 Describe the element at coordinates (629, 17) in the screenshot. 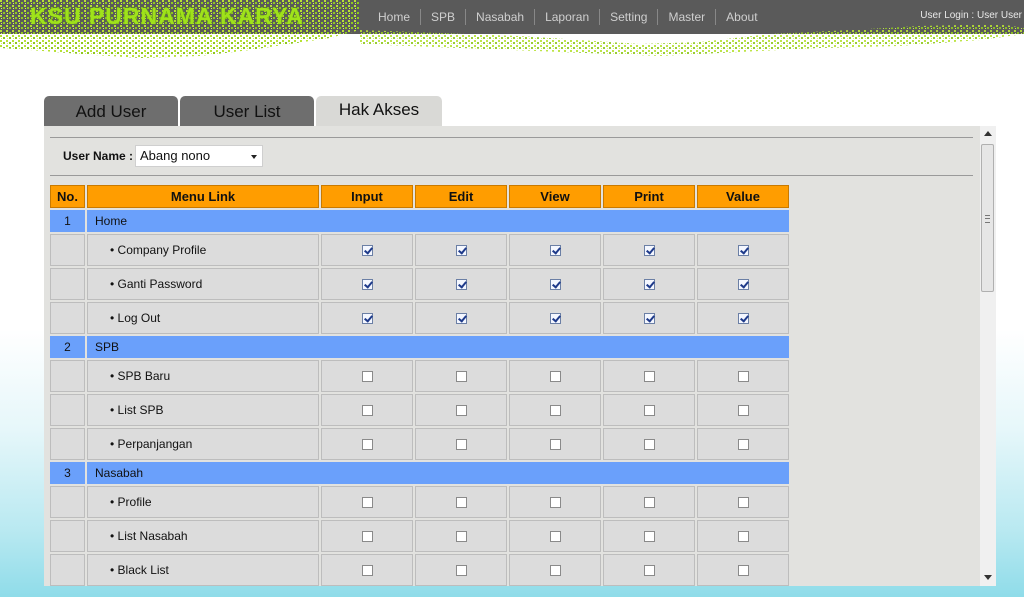

I see `nav-setting: Setting` at that location.